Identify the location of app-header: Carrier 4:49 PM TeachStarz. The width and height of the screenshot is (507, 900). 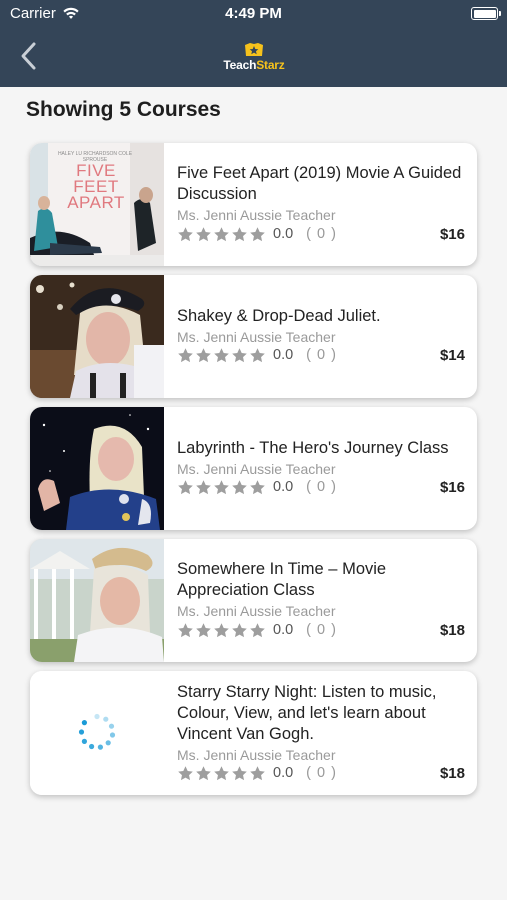
(253, 43).